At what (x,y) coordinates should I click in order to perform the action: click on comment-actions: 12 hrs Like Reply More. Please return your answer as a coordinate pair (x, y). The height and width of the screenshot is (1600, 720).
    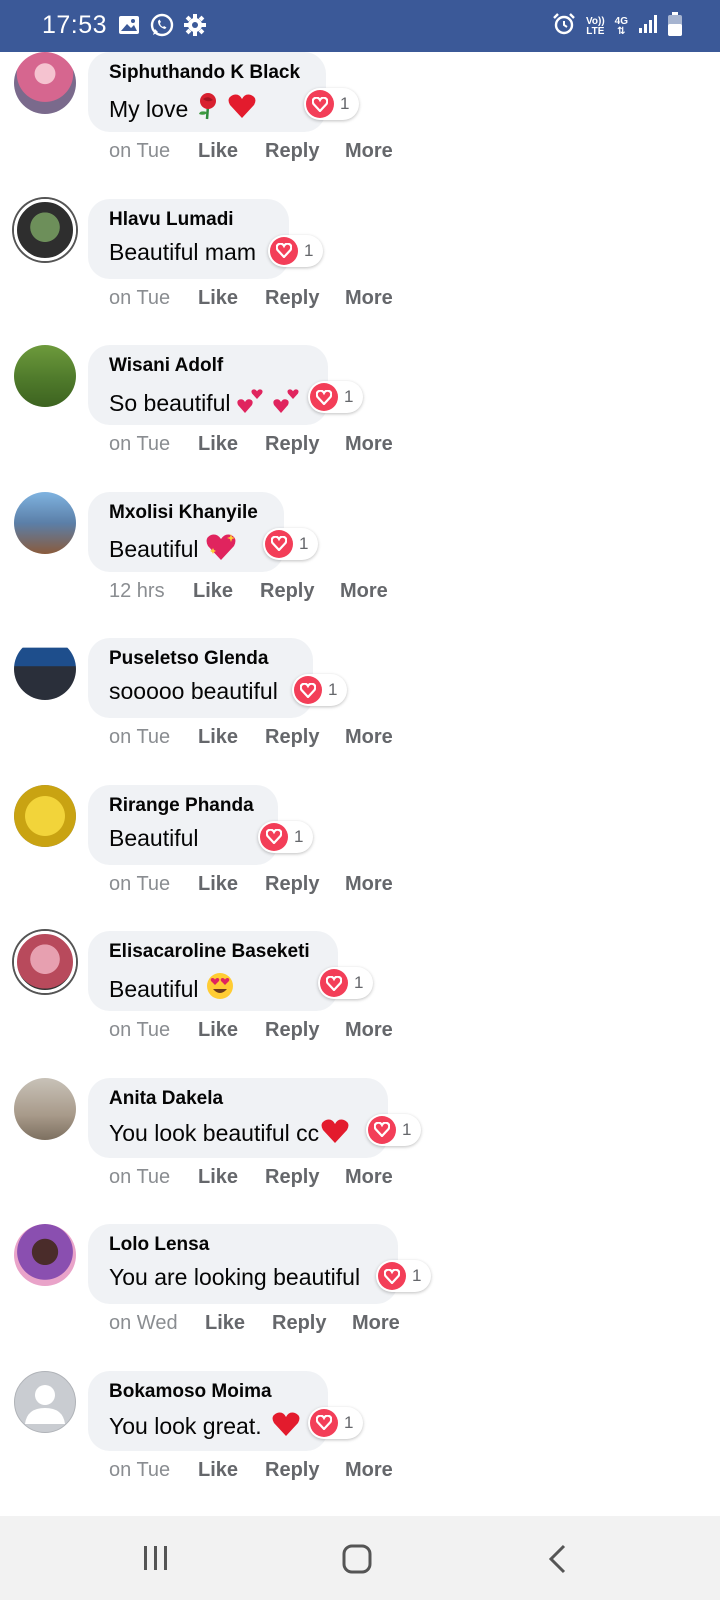
    Looking at the image, I should click on (248, 591).